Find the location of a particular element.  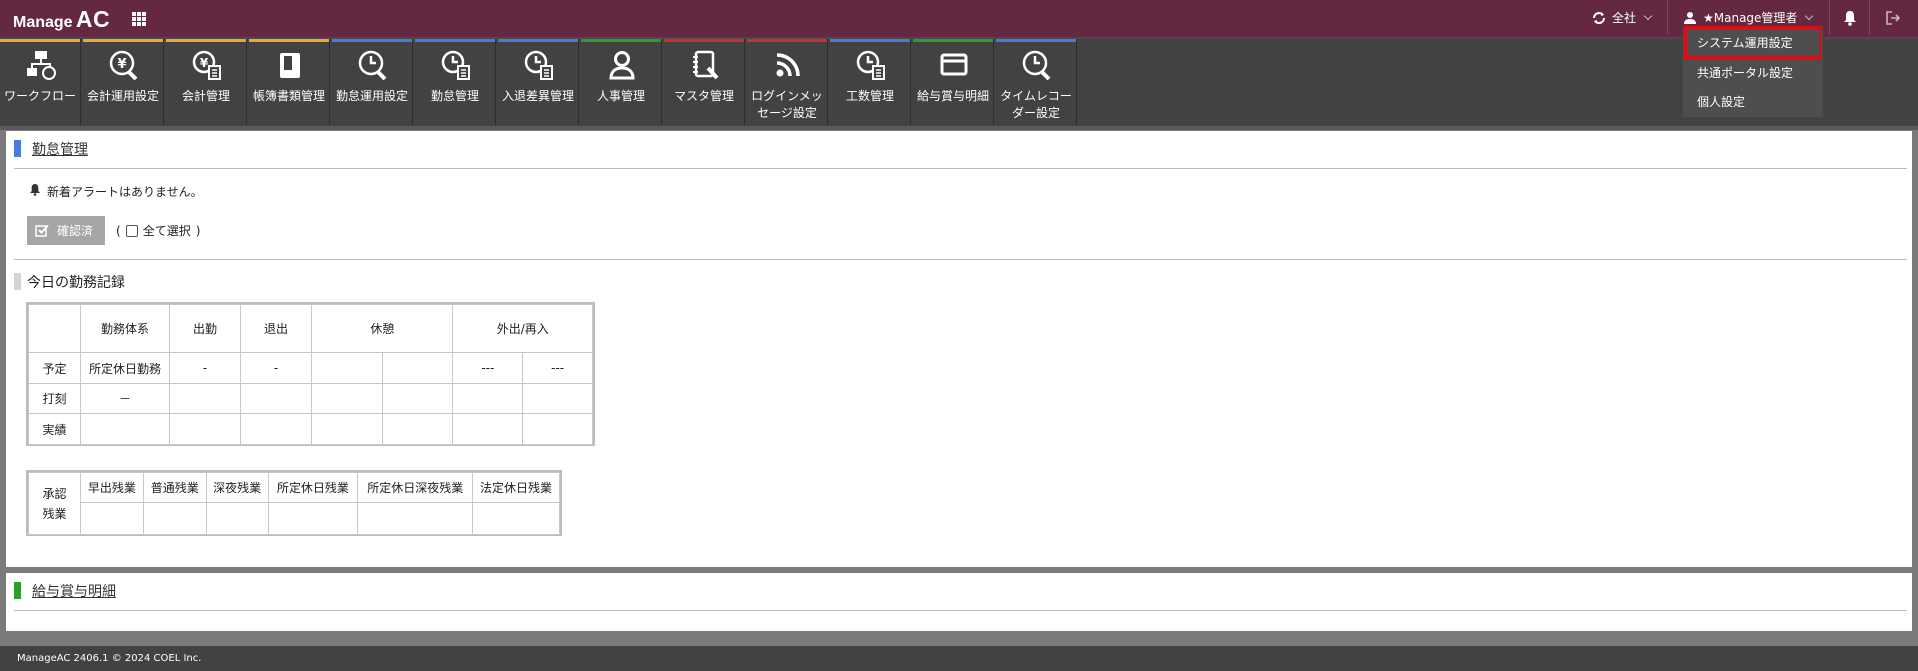

person-icon is located at coordinates (622, 65).